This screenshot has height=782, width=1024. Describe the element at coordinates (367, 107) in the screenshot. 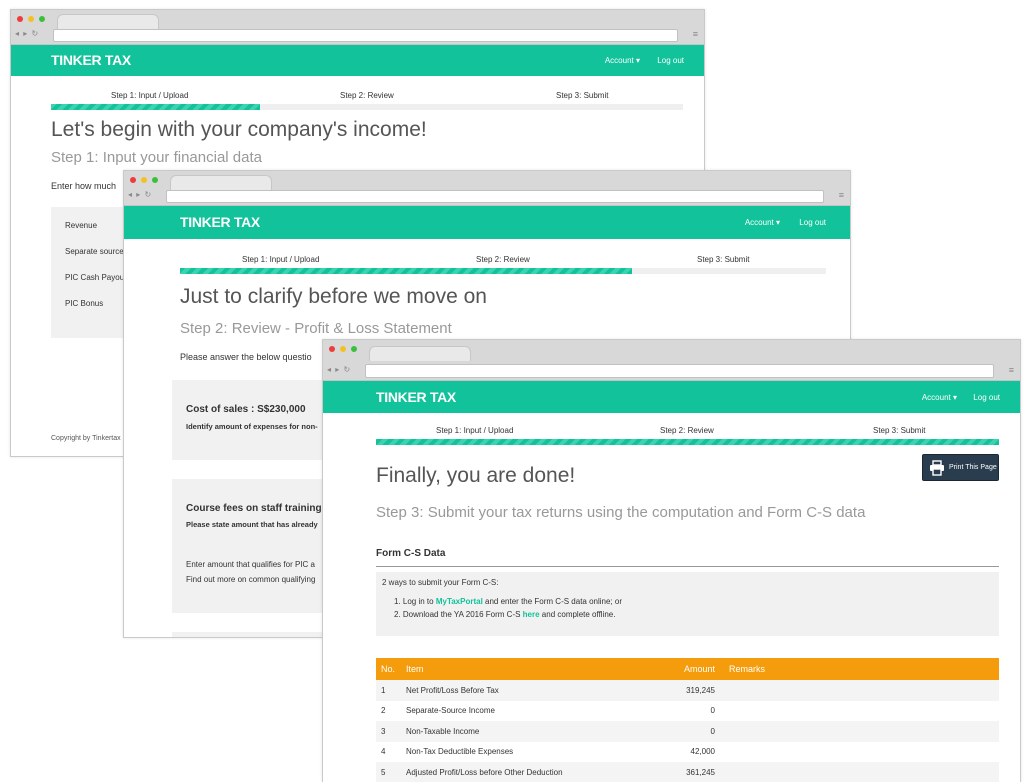

I see `progress-track` at that location.